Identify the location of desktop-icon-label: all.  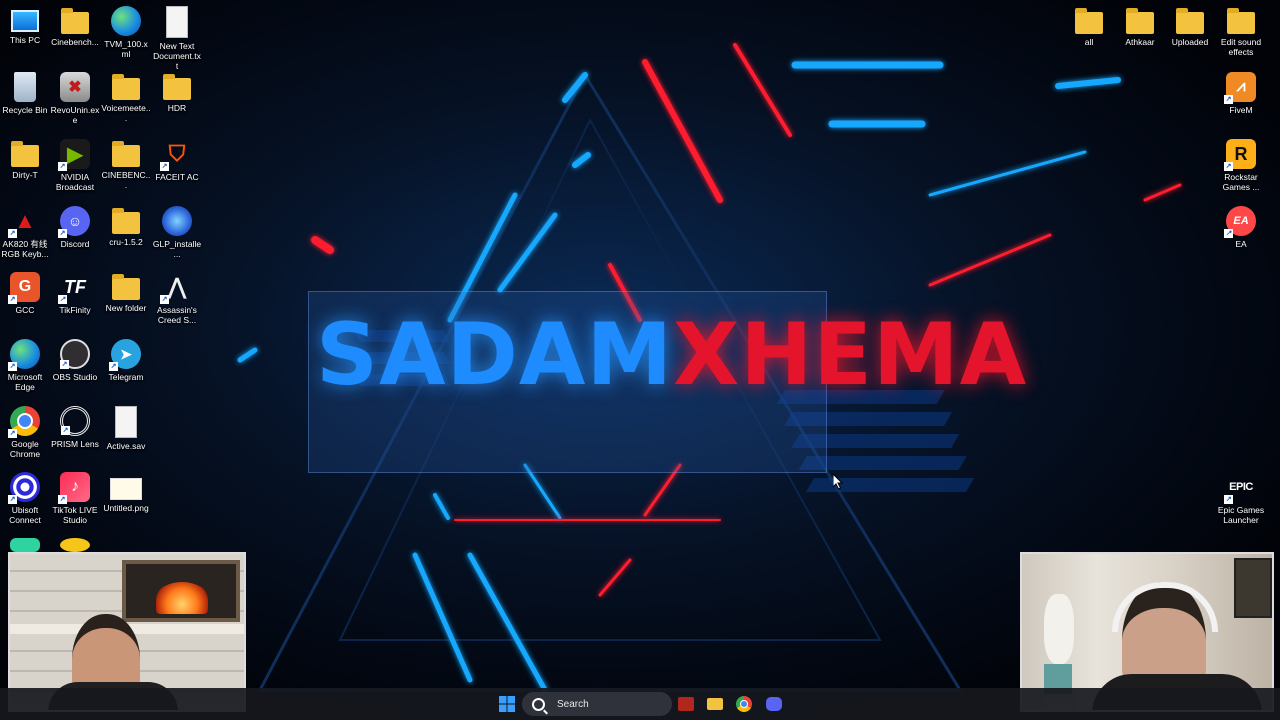
(1089, 42).